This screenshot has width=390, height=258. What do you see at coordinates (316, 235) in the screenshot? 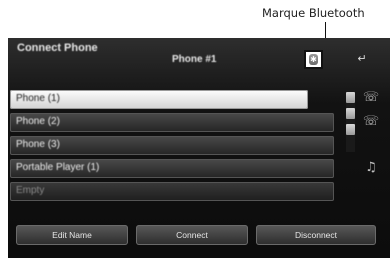
I see `disconnect-button: Disconnect` at bounding box center [316, 235].